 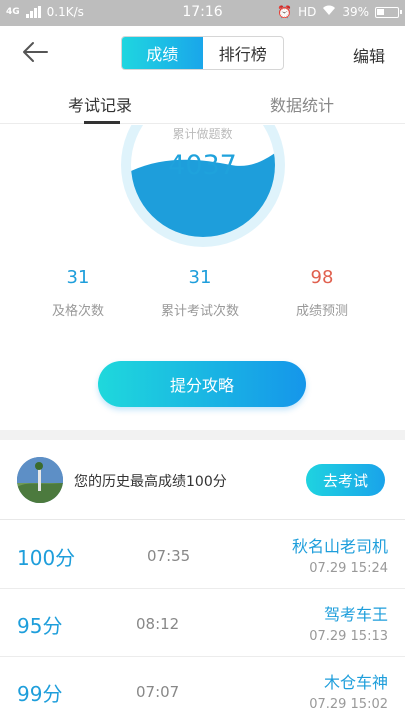 What do you see at coordinates (302, 104) in the screenshot?
I see `tab-data-statistics: 数据统计` at bounding box center [302, 104].